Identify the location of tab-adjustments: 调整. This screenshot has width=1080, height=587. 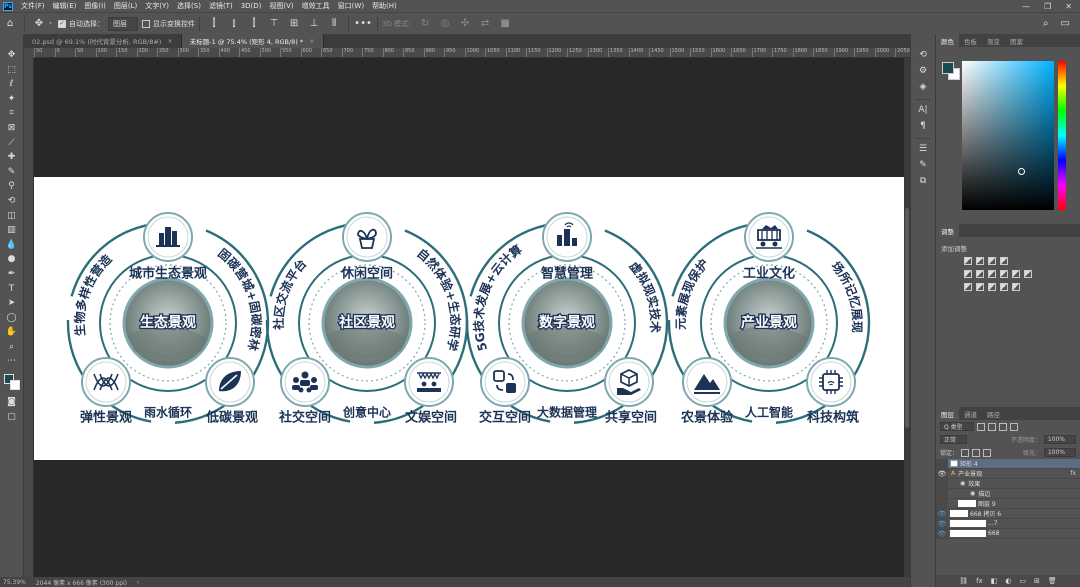
(947, 230).